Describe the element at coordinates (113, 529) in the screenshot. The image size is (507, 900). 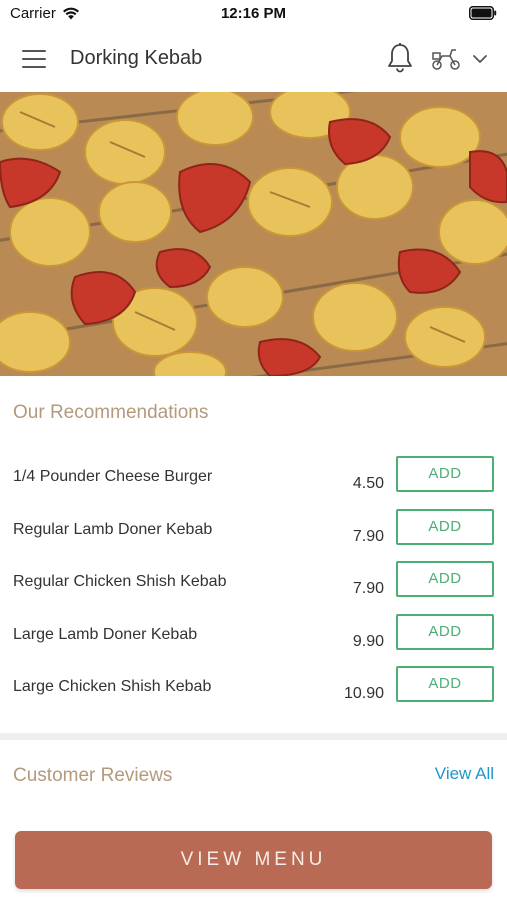
I see `item-name: Regular Lamb Doner Kebab` at that location.